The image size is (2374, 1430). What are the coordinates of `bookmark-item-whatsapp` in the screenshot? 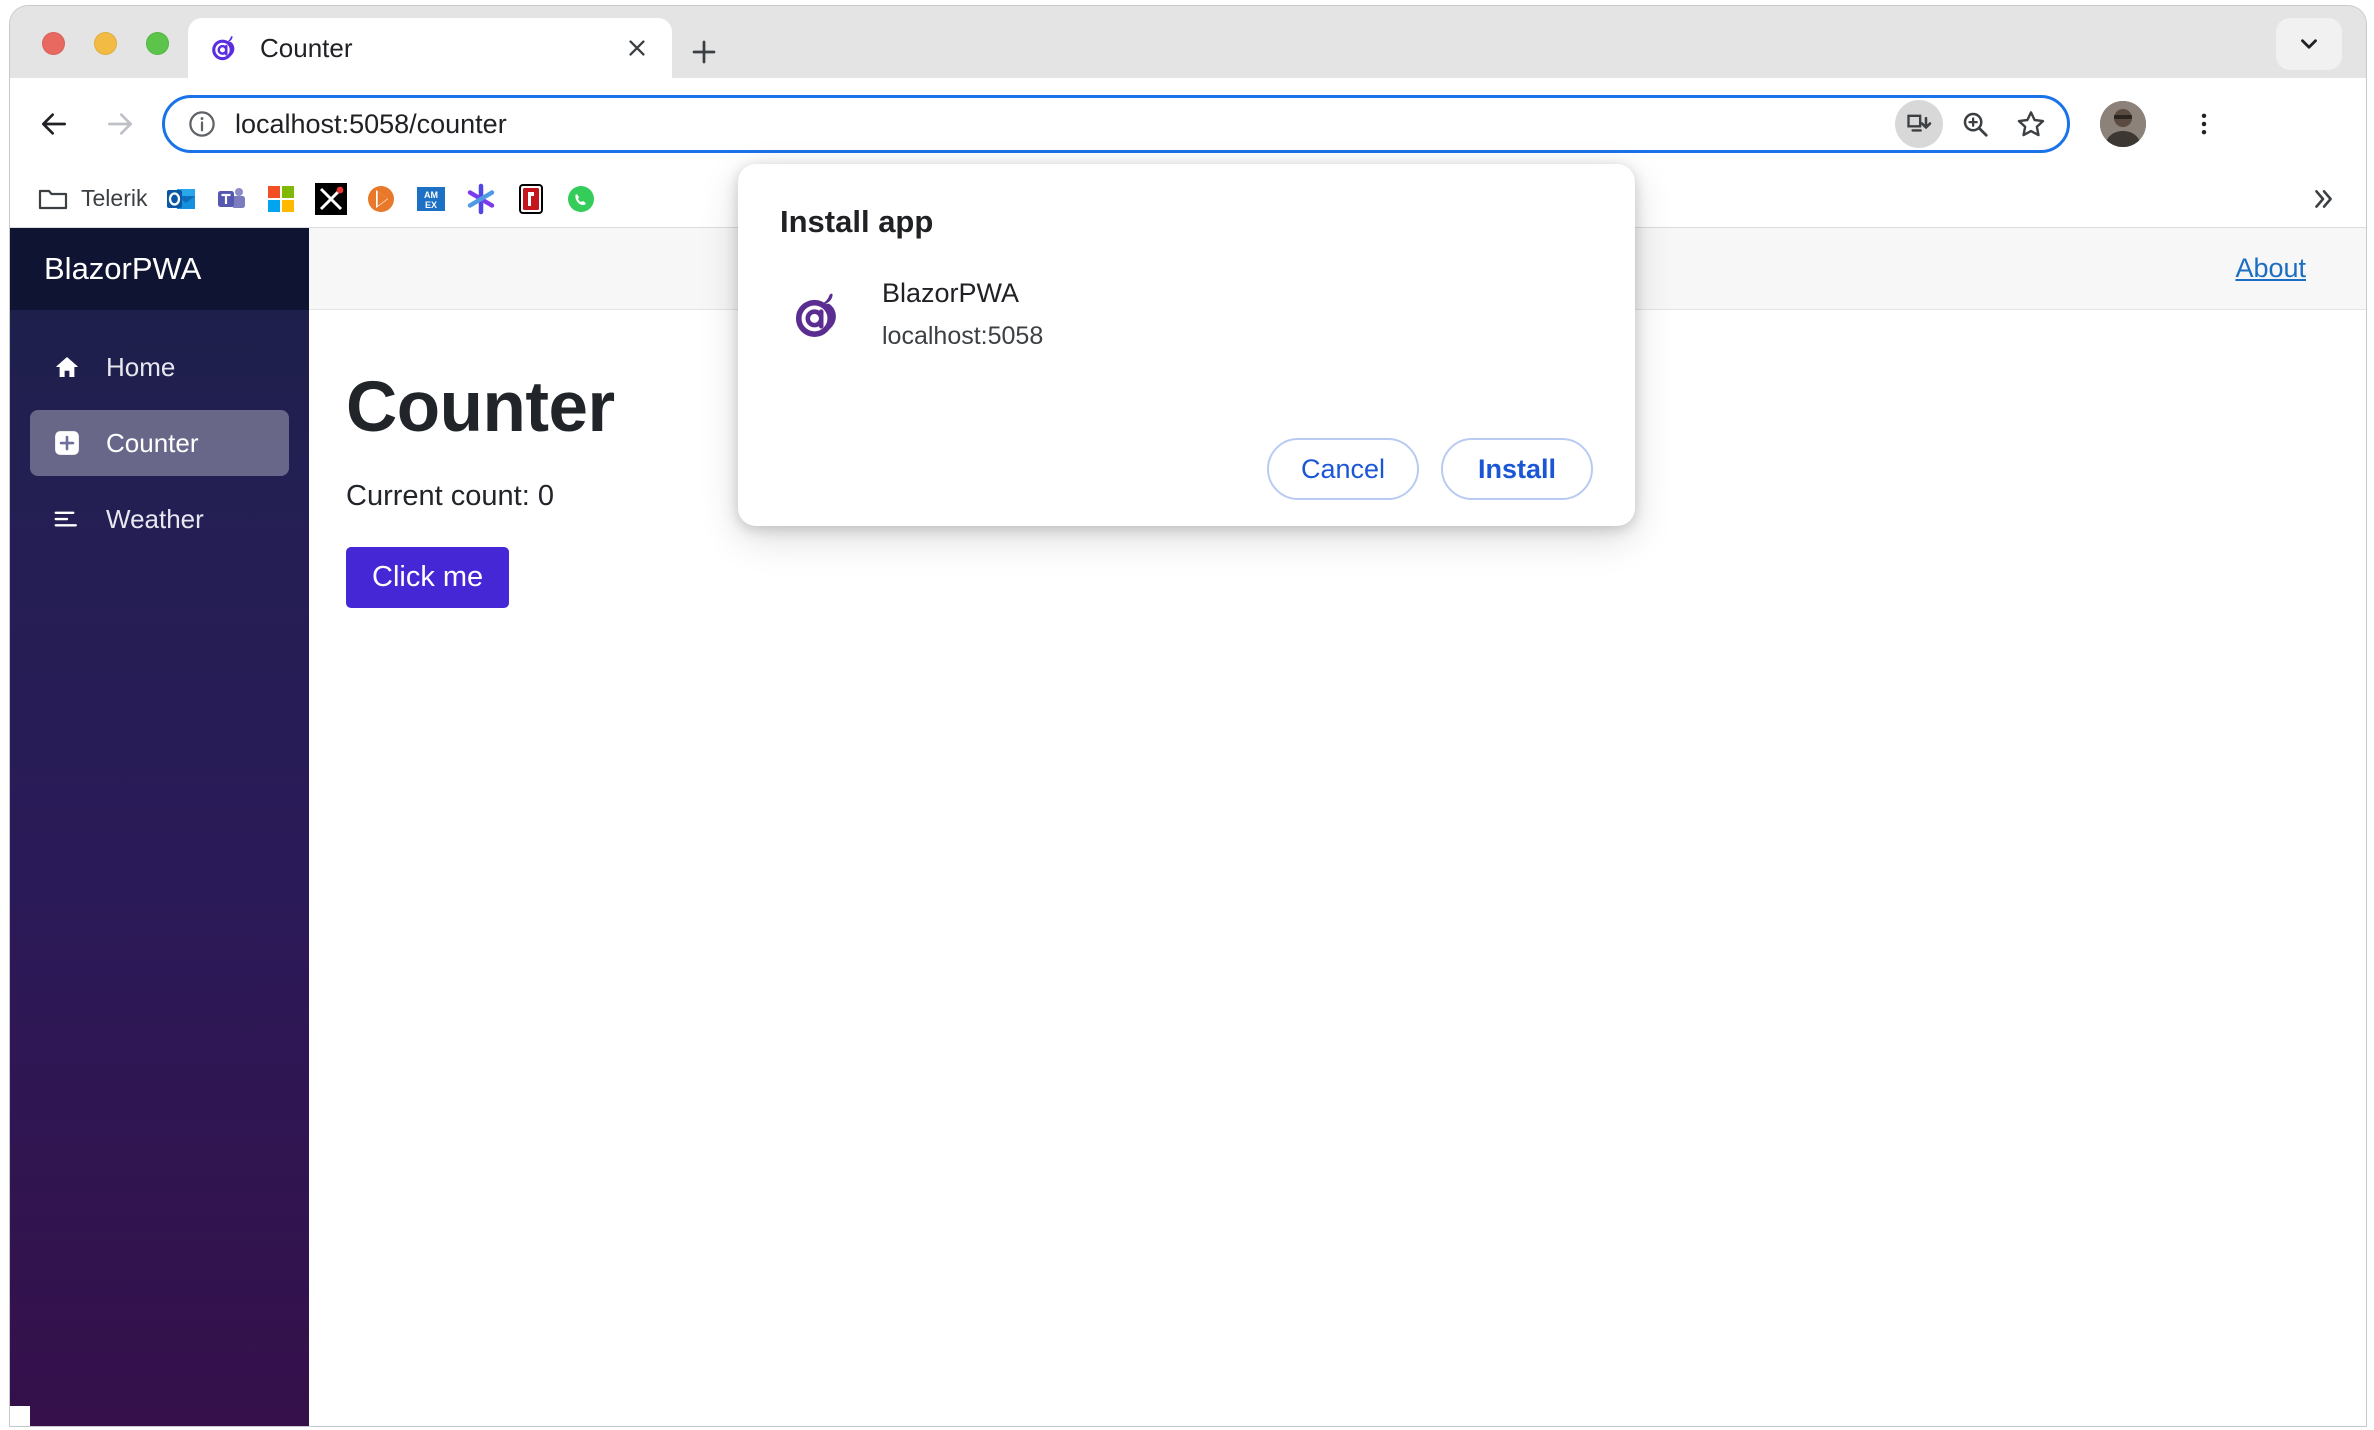 It's located at (581, 199).